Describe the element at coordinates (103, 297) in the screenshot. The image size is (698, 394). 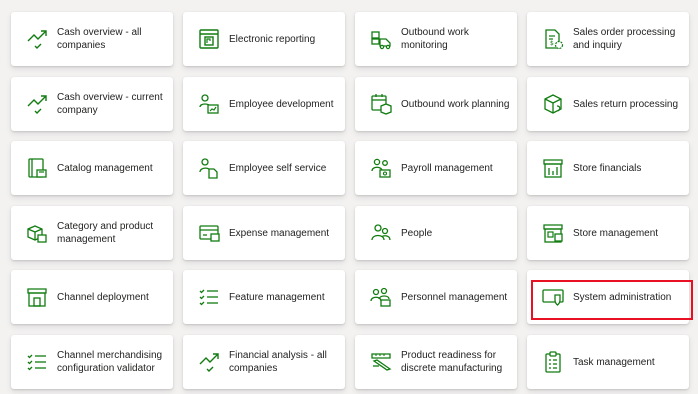
I see `tile-label: Channel deployment` at that location.